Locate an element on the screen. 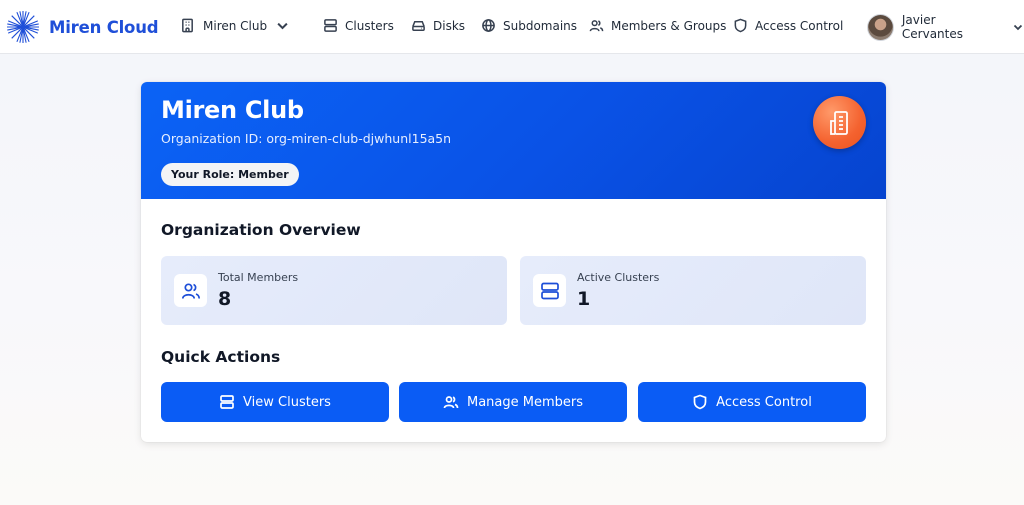 The width and height of the screenshot is (1024, 505). stat-label: Total Members is located at coordinates (258, 277).